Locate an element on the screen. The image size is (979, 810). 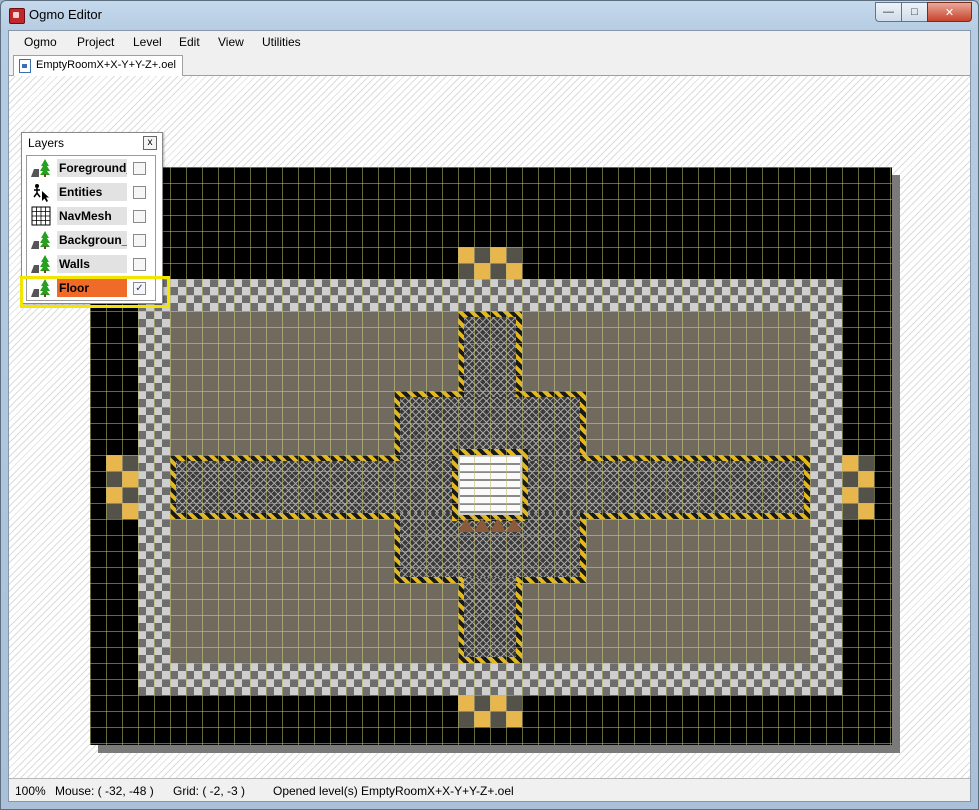
door-top is located at coordinates (490, 263).